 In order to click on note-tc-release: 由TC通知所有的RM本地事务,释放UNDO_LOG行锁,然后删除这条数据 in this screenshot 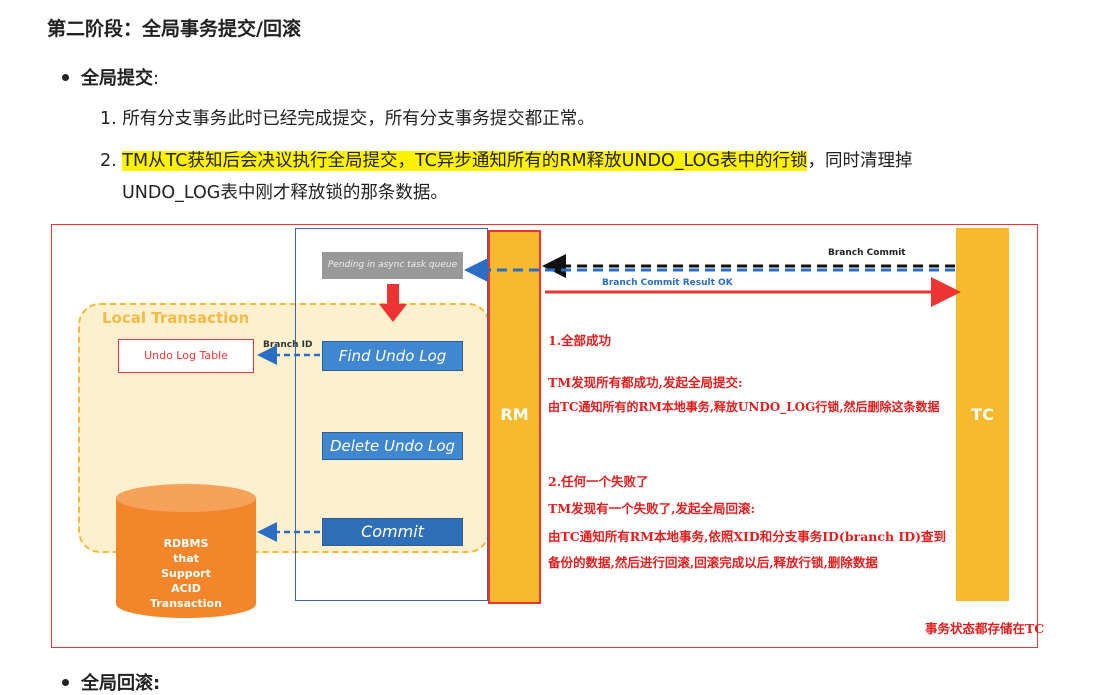, I will do `click(744, 407)`.